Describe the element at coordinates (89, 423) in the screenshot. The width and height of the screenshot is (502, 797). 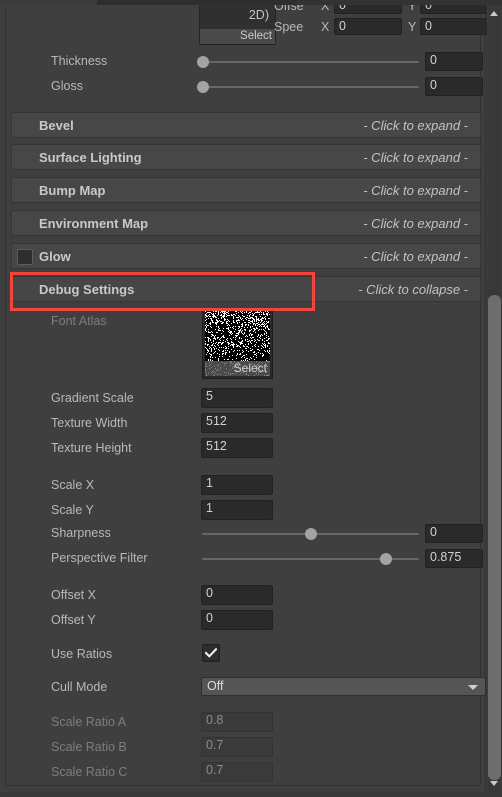
I see `texture-width-label: Texture Width` at that location.